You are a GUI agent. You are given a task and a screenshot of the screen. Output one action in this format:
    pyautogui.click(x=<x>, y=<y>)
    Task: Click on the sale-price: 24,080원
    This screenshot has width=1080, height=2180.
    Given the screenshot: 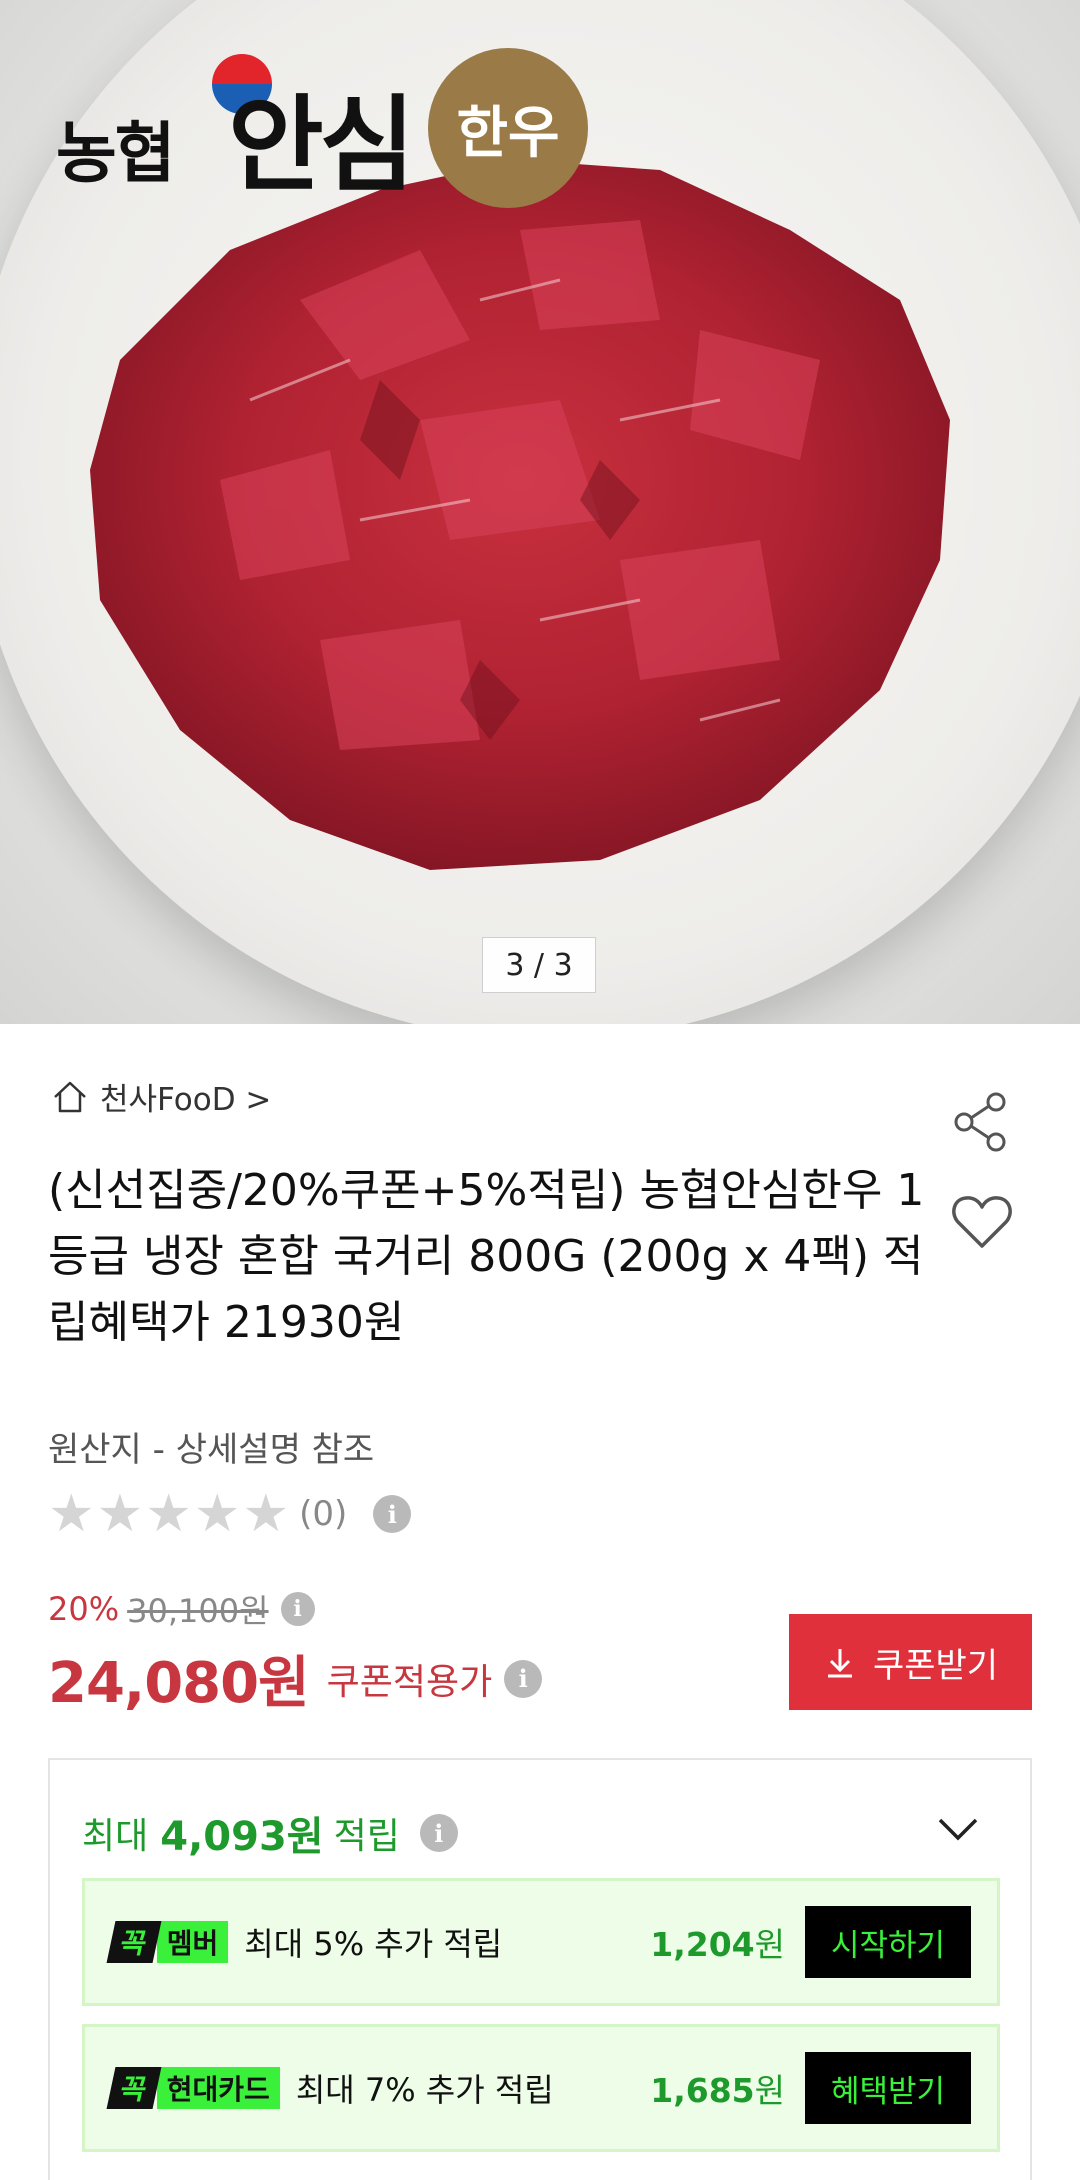 What is the action you would take?
    pyautogui.click(x=179, y=1683)
    